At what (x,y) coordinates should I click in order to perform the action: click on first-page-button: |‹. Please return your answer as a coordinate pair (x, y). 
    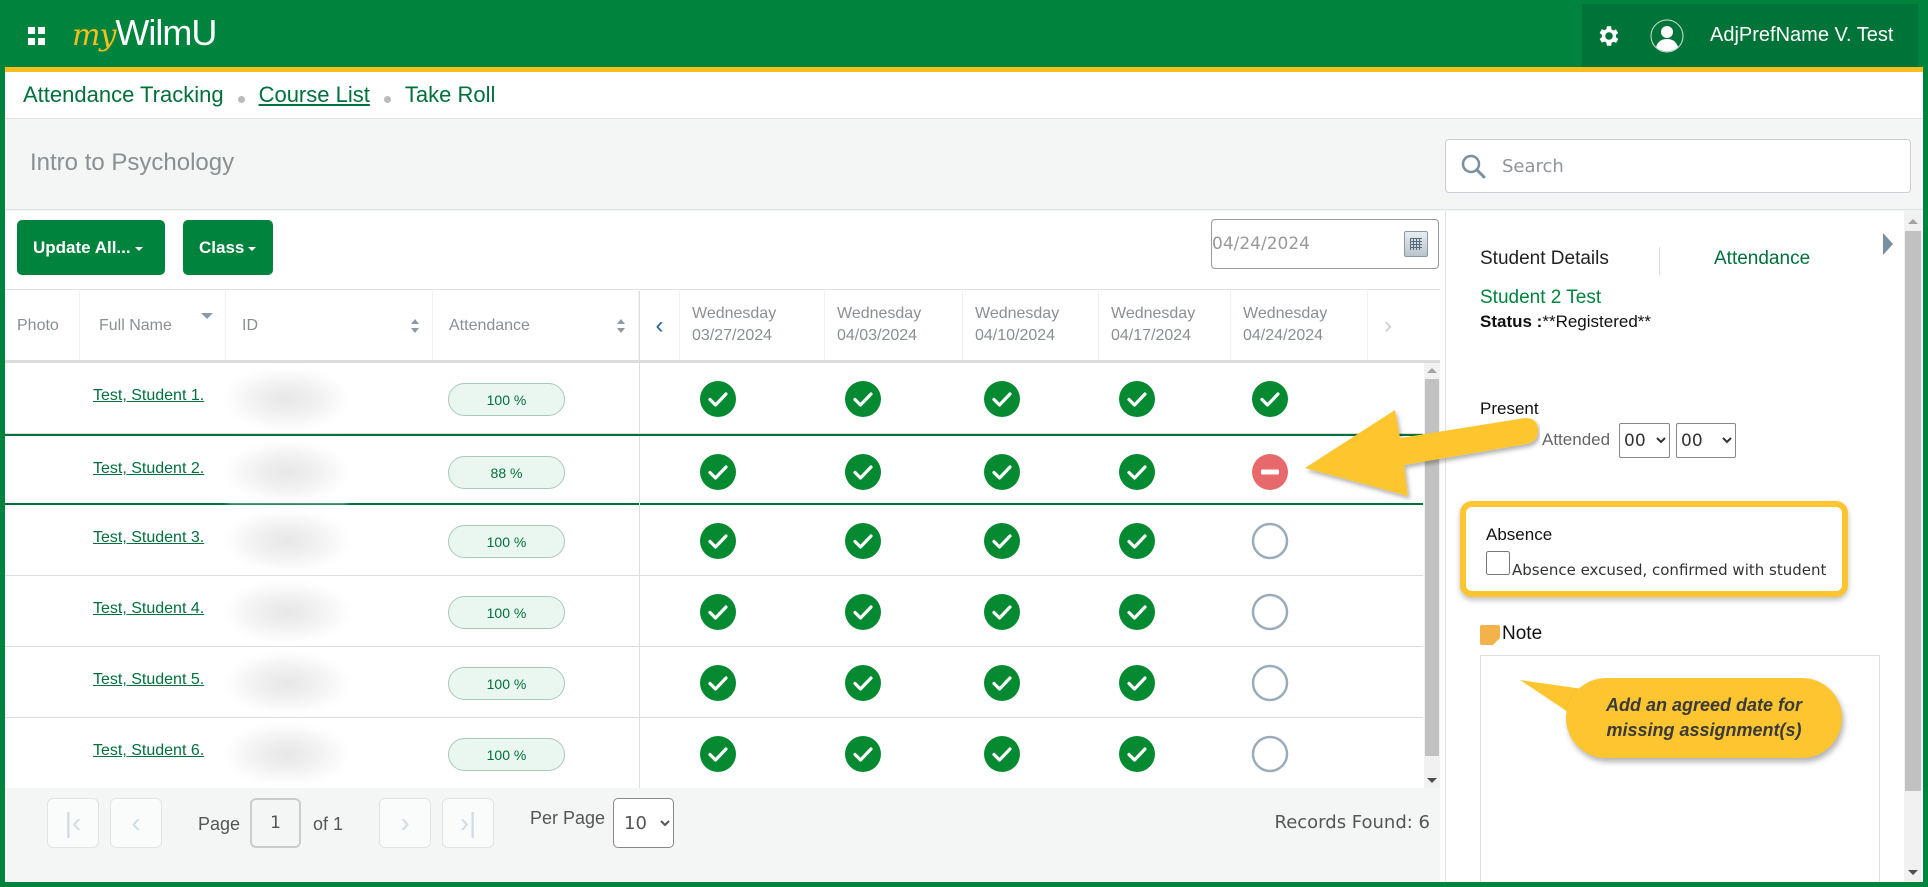
    Looking at the image, I should click on (73, 823).